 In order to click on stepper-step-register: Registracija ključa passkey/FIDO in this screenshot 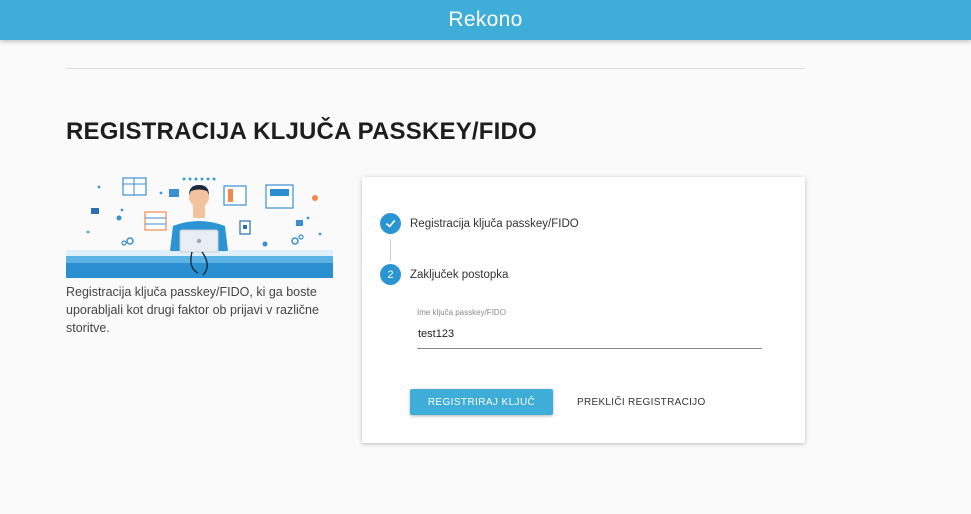, I will do `click(479, 223)`.